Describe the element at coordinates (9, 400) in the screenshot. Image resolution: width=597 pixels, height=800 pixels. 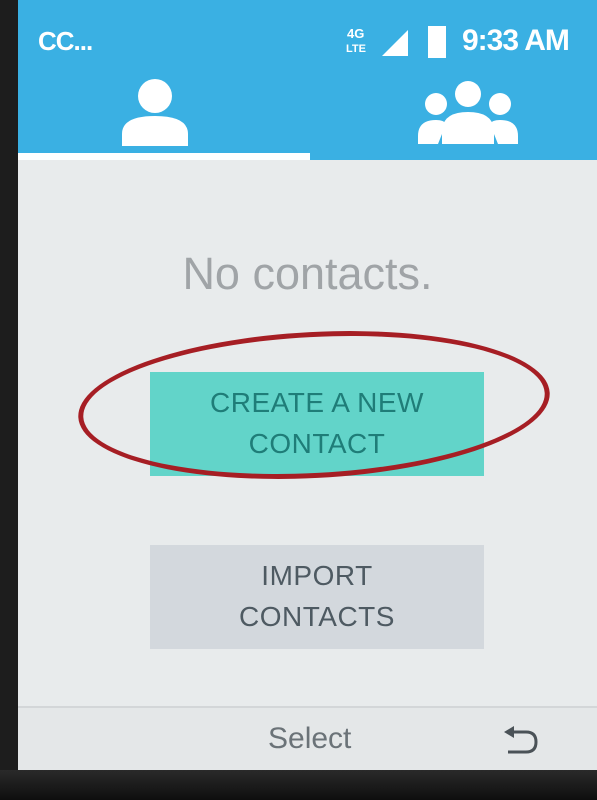
I see `device-bezel` at that location.